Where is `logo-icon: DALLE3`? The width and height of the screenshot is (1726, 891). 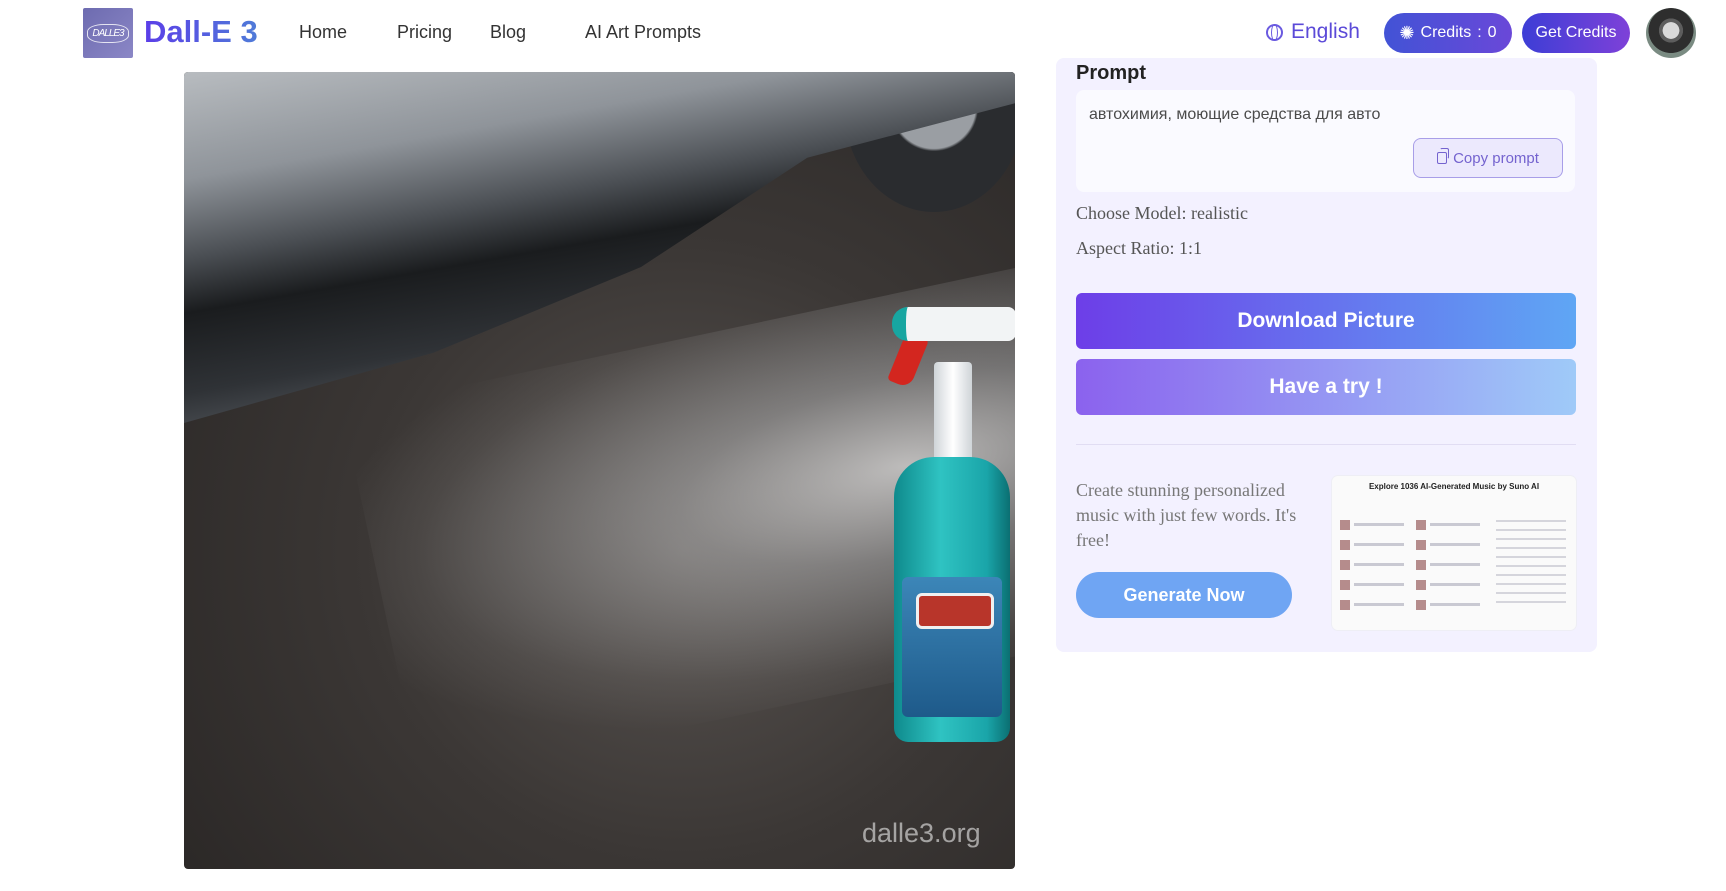
logo-icon: DALLE3 is located at coordinates (108, 33).